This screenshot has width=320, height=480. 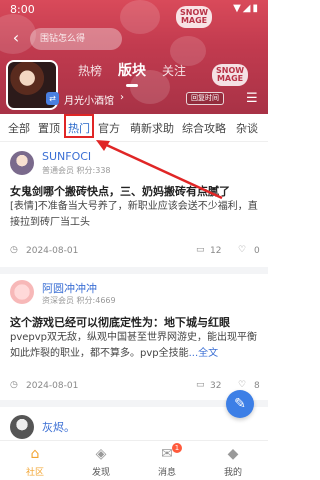 What do you see at coordinates (134, 460) in the screenshot?
I see `bottom-nav: ⌂ 社区 ◈ 发现 ✉ 1 消息 ◆ 我的` at bounding box center [134, 460].